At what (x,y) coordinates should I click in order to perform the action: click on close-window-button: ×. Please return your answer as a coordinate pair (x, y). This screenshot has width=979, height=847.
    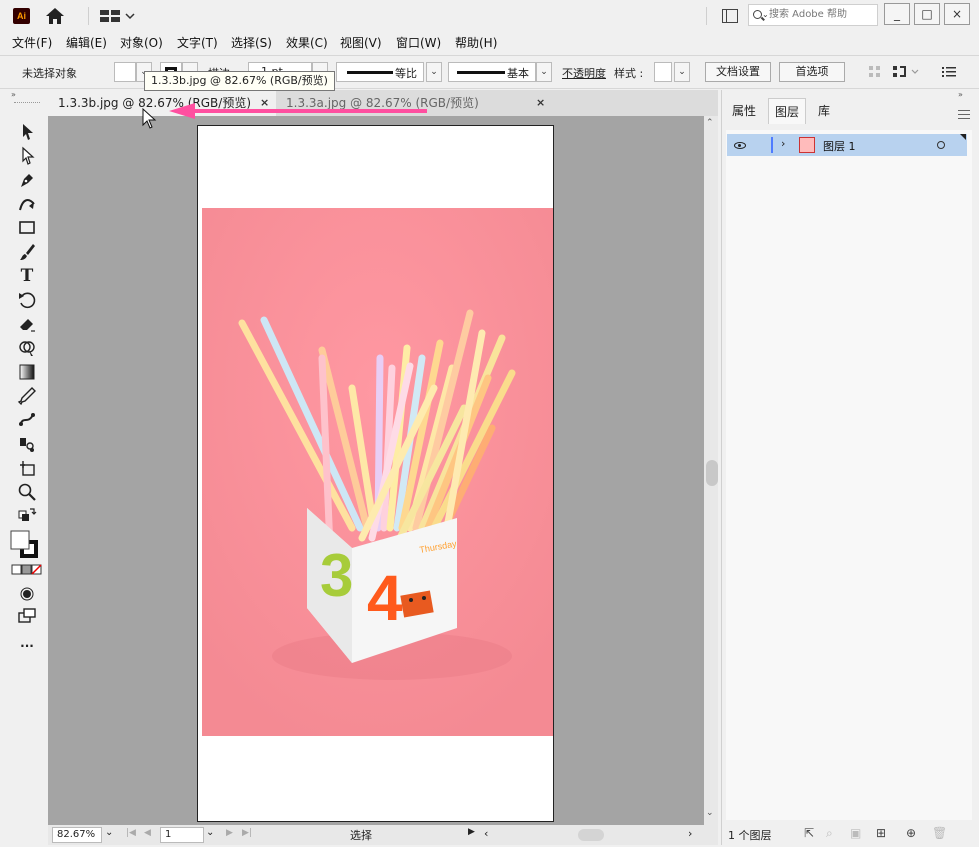
    Looking at the image, I should click on (957, 14).